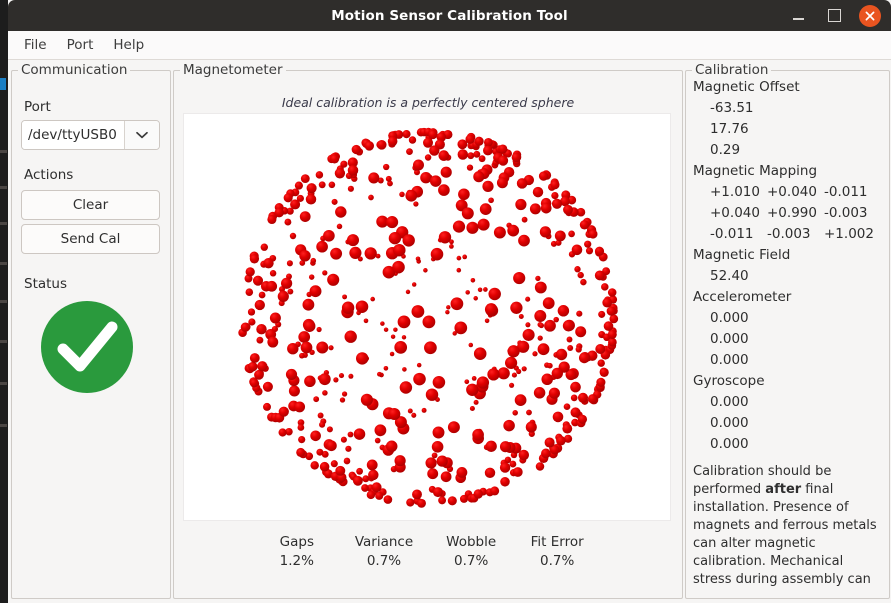 The image size is (891, 603). I want to click on stat-gaps: Gaps 1.2%, so click(297, 552).